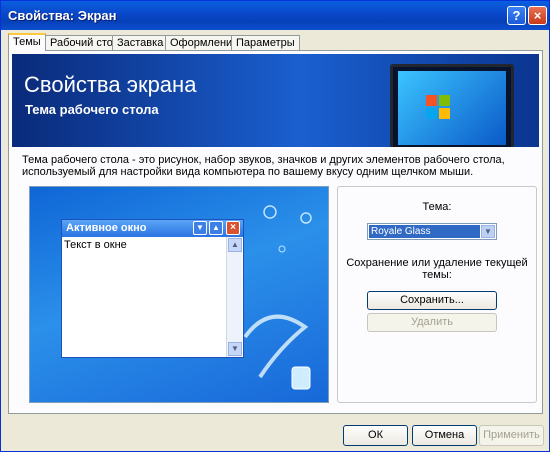 This screenshot has height=452, width=550. I want to click on preview-scrollbar: ▲ ▼, so click(234, 297).